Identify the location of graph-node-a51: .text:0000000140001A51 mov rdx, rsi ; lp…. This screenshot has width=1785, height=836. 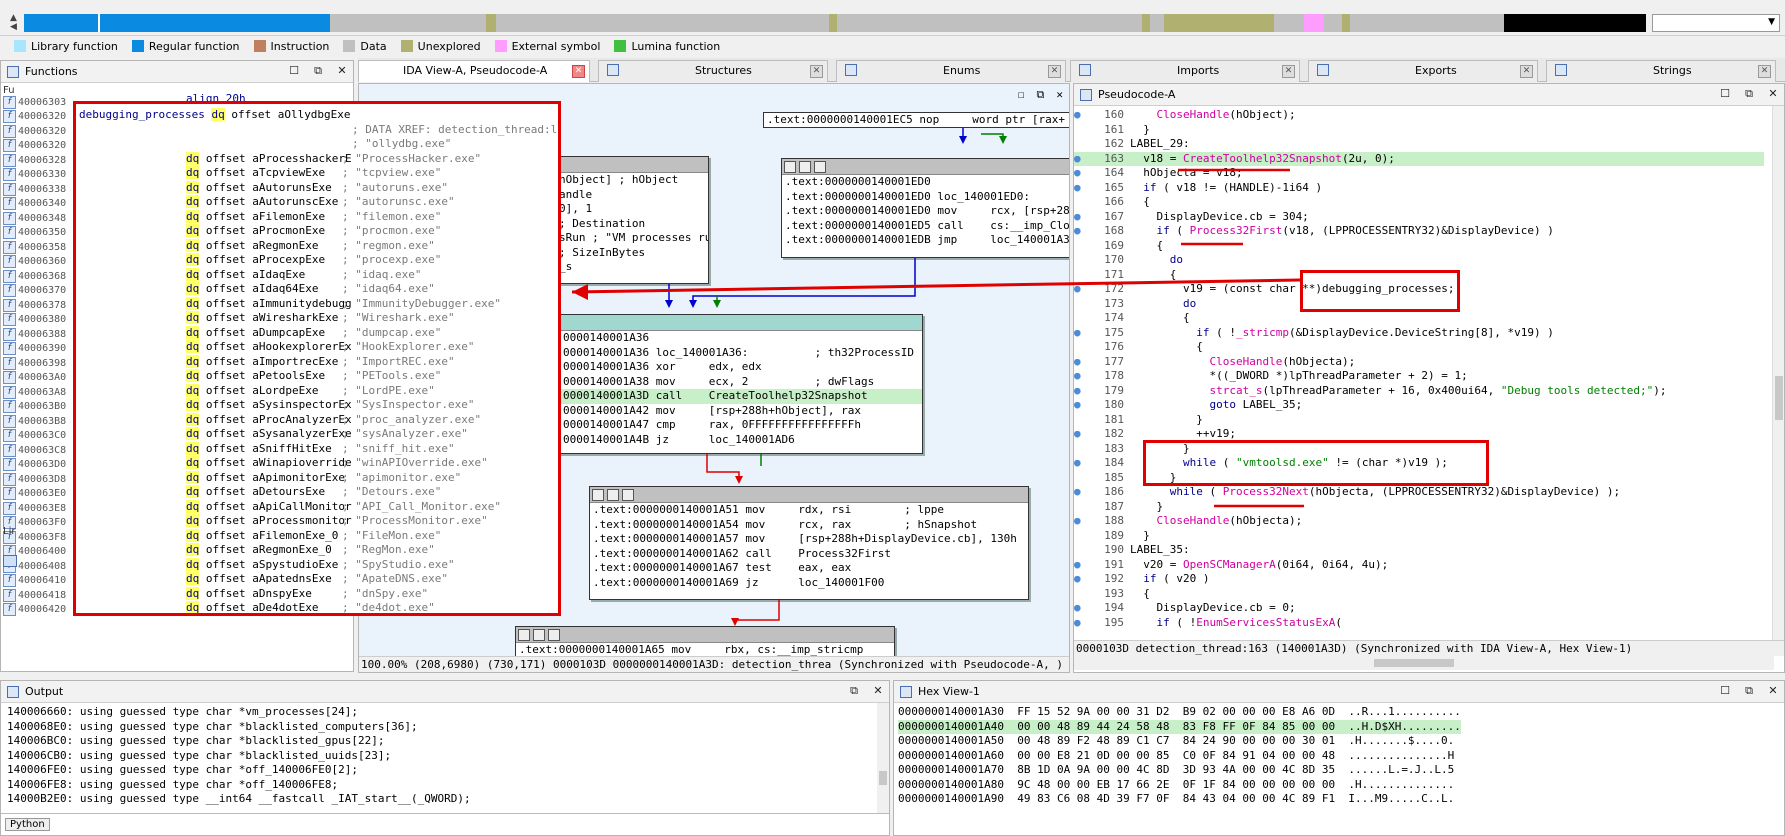
(809, 543).